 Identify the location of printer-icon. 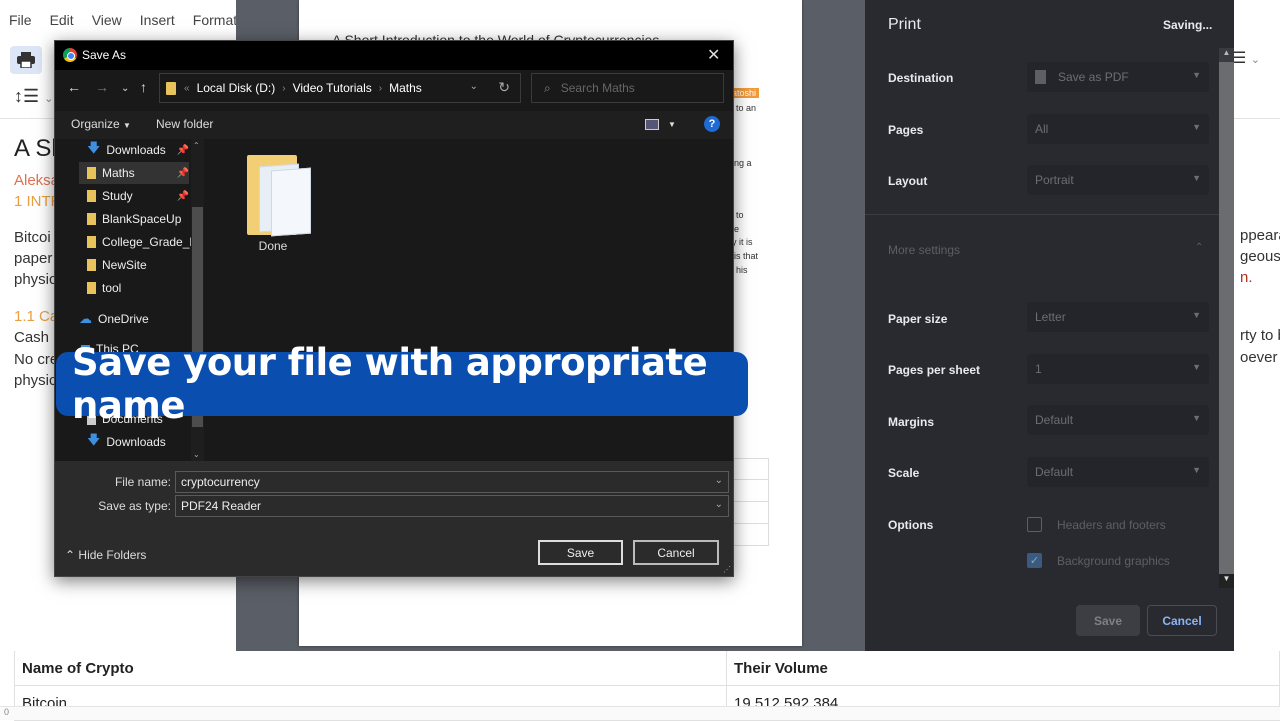
(26, 60).